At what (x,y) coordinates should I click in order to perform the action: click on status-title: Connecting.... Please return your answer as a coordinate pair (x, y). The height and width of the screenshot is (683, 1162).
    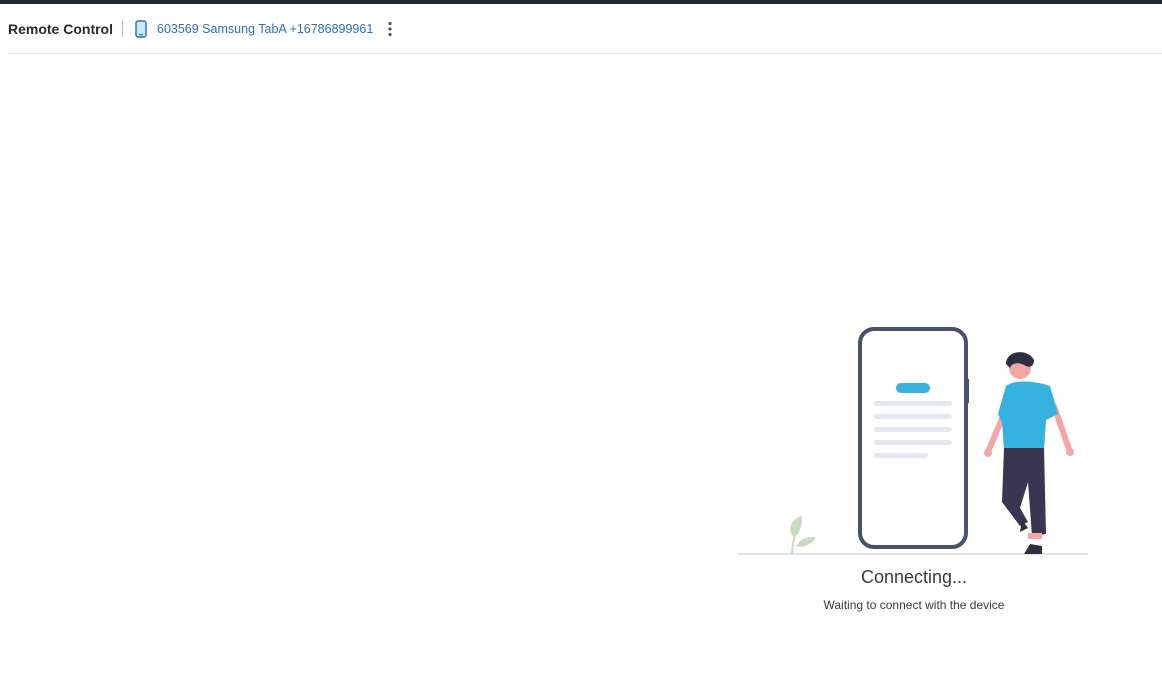
    Looking at the image, I should click on (914, 577).